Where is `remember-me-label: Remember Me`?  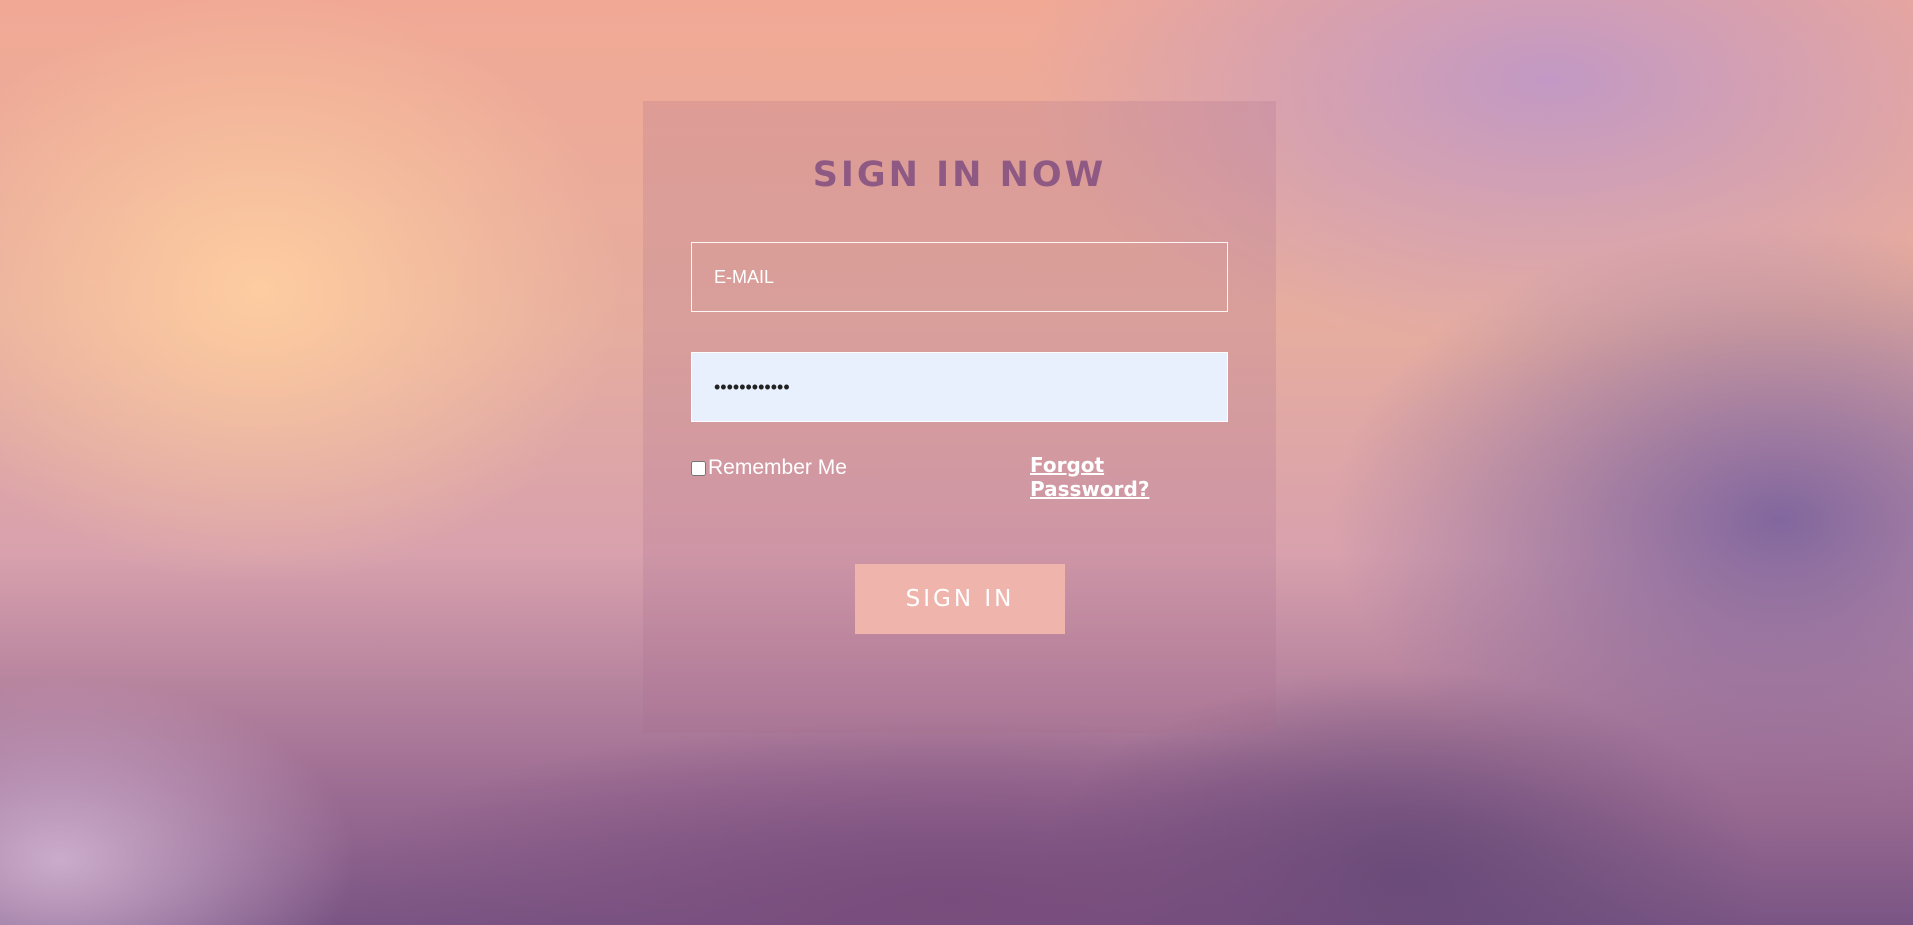
remember-me-label: Remember Me is located at coordinates (777, 467).